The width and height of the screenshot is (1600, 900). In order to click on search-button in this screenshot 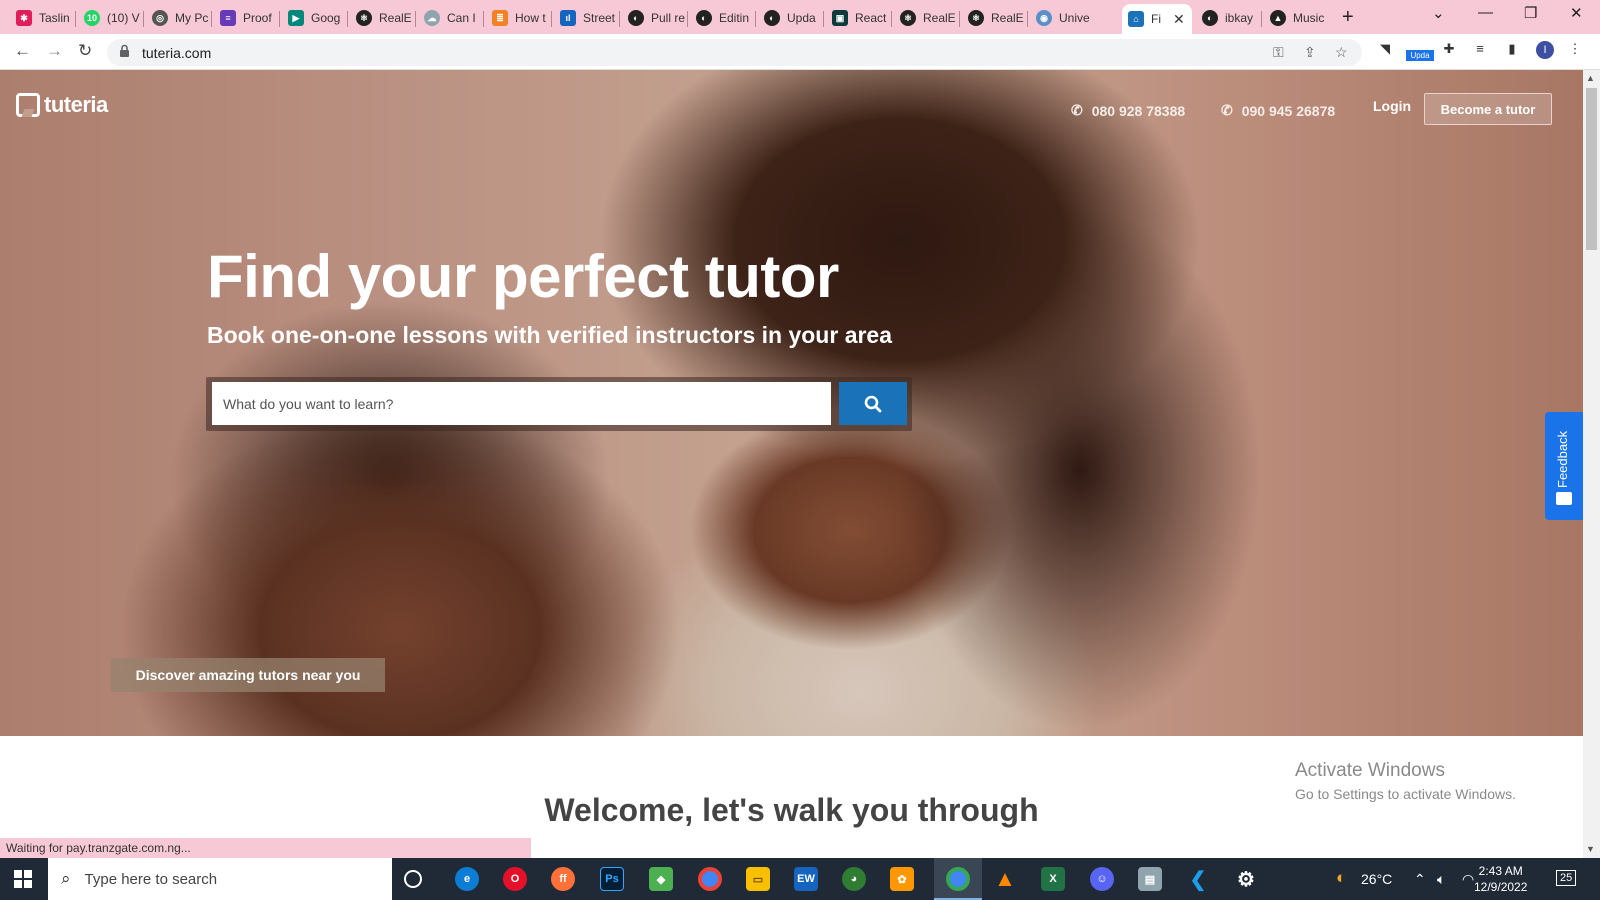, I will do `click(873, 403)`.